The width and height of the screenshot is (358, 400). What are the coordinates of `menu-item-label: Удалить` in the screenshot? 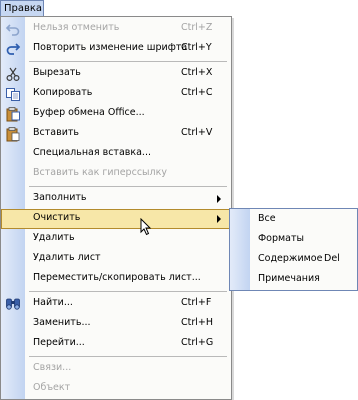 It's located at (54, 237).